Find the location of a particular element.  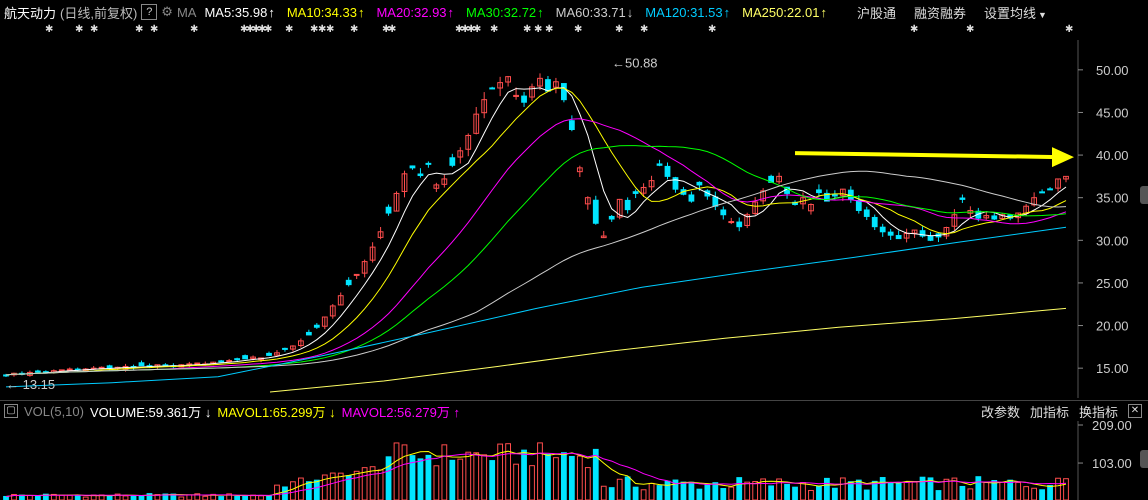

ma-item-6: MA250:22.01↑ is located at coordinates (784, 12).